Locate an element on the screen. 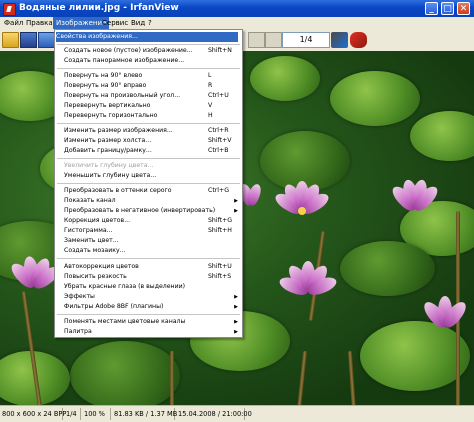 The width and height of the screenshot is (474, 422). irfanview-app-icon is located at coordinates (9, 9).